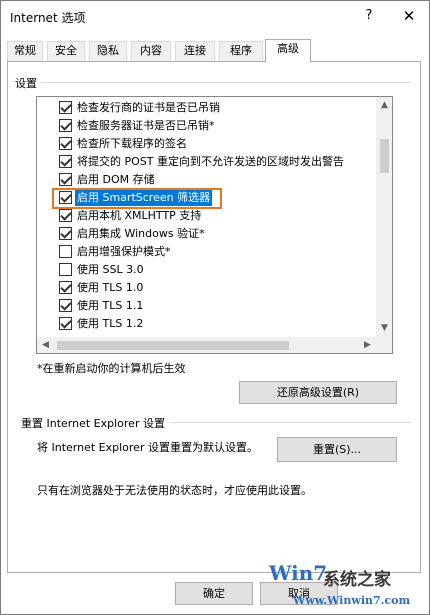 The width and height of the screenshot is (430, 615). What do you see at coordinates (116, 179) in the screenshot?
I see `setting-label: 启用 DOM 存储` at bounding box center [116, 179].